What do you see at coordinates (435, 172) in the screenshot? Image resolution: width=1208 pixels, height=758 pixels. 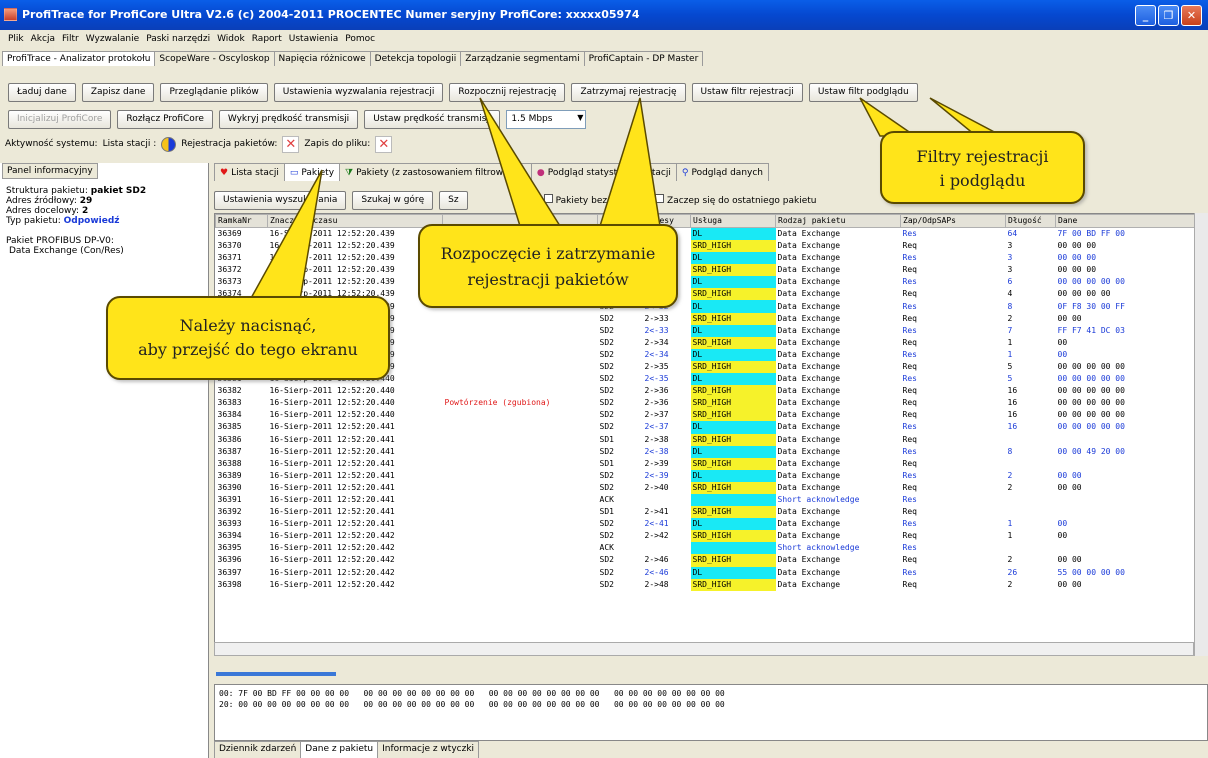 I see `tab-filtered-packets: ⧩ Pakiety (z zastosowaniem filtrowania)` at bounding box center [435, 172].